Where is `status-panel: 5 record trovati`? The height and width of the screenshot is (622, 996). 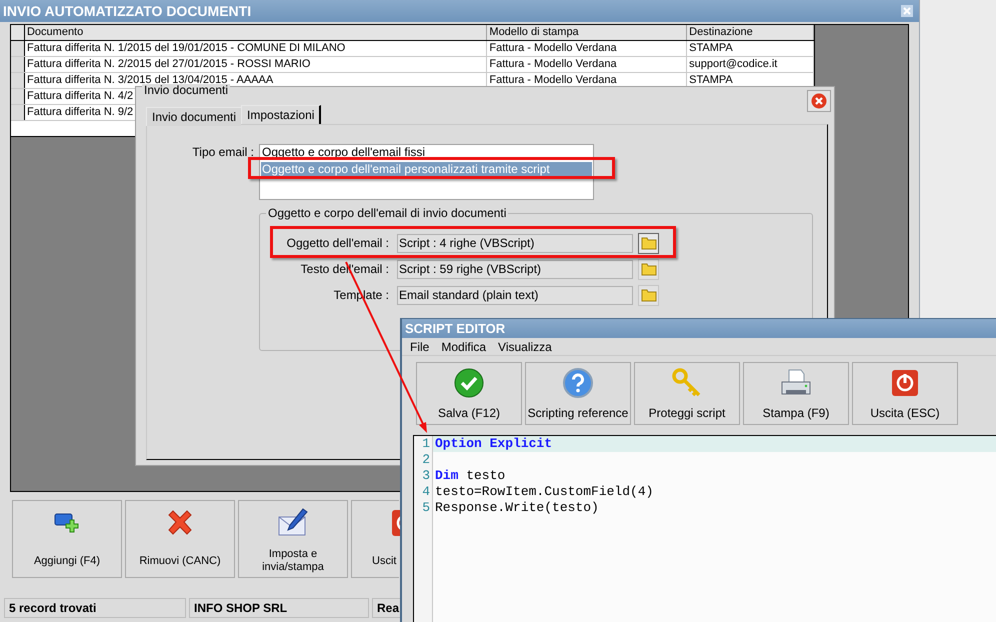
status-panel: 5 record trovati is located at coordinates (95, 608).